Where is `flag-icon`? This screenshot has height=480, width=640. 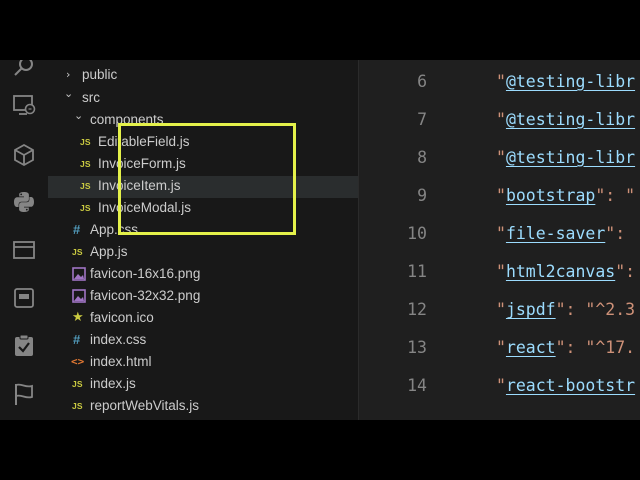 flag-icon is located at coordinates (24, 394).